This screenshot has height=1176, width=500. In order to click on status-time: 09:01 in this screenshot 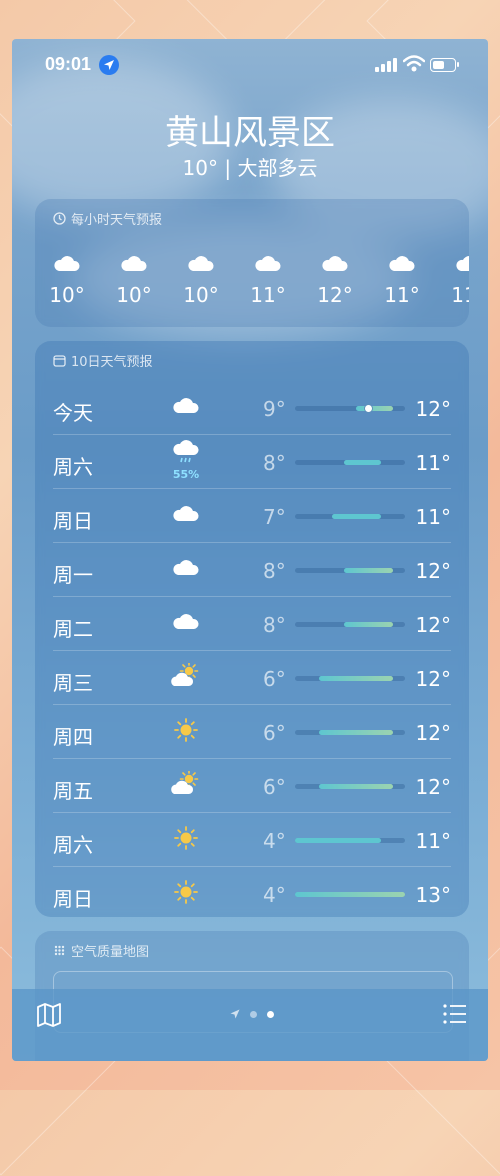, I will do `click(68, 64)`.